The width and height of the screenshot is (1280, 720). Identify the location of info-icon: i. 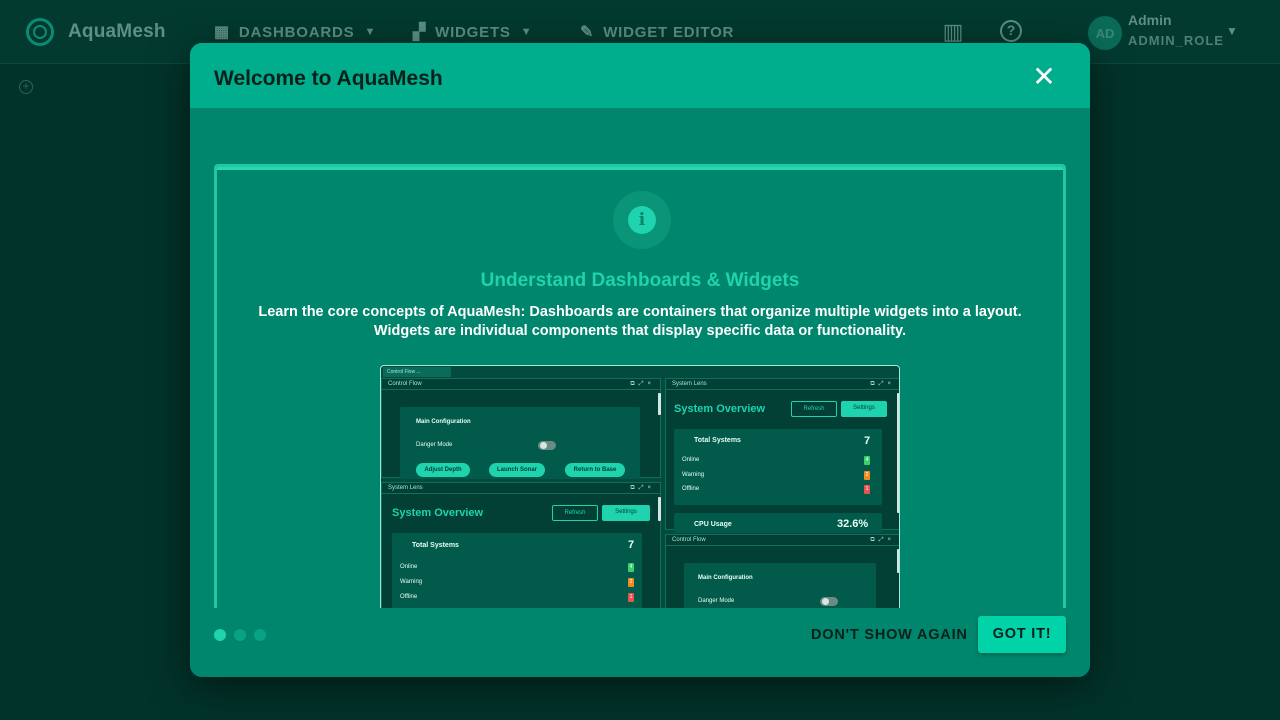
(642, 220).